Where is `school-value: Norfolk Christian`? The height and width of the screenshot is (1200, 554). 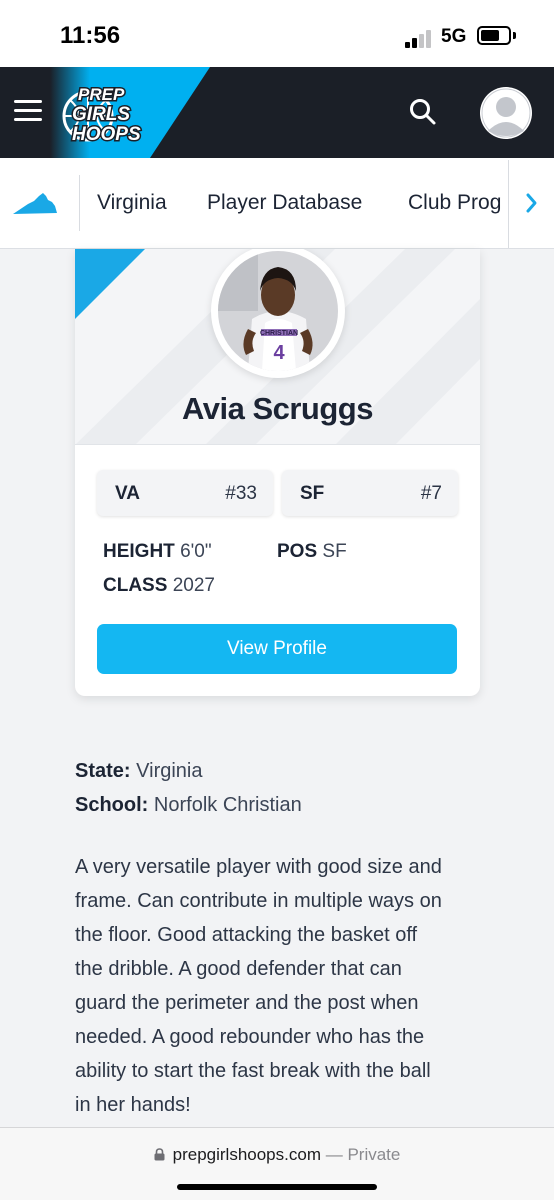 school-value: Norfolk Christian is located at coordinates (227, 805).